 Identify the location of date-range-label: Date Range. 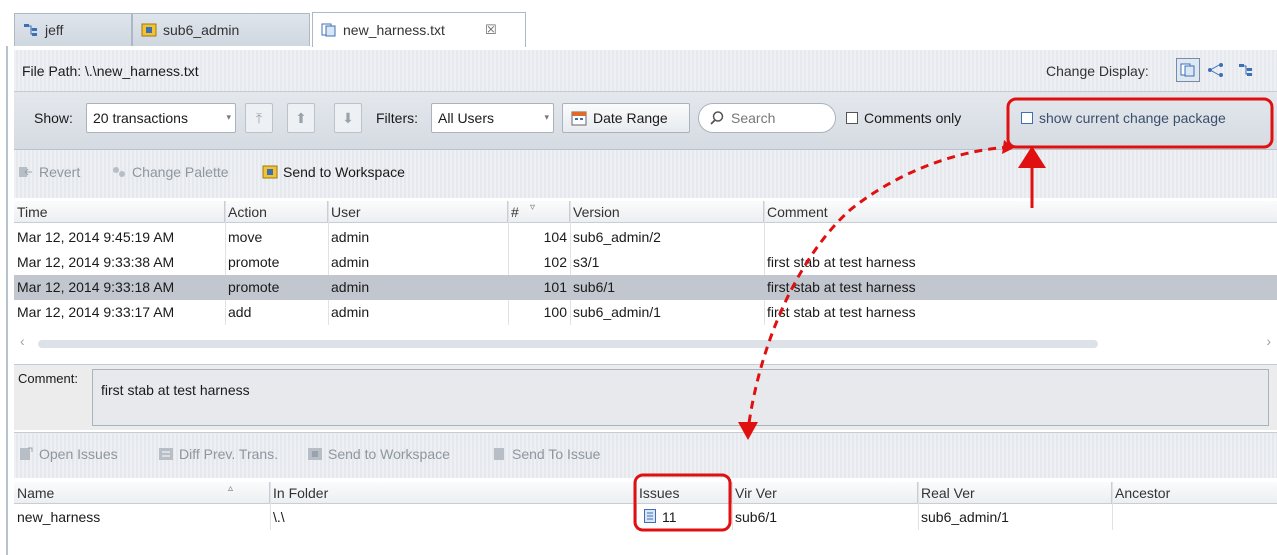
(630, 118).